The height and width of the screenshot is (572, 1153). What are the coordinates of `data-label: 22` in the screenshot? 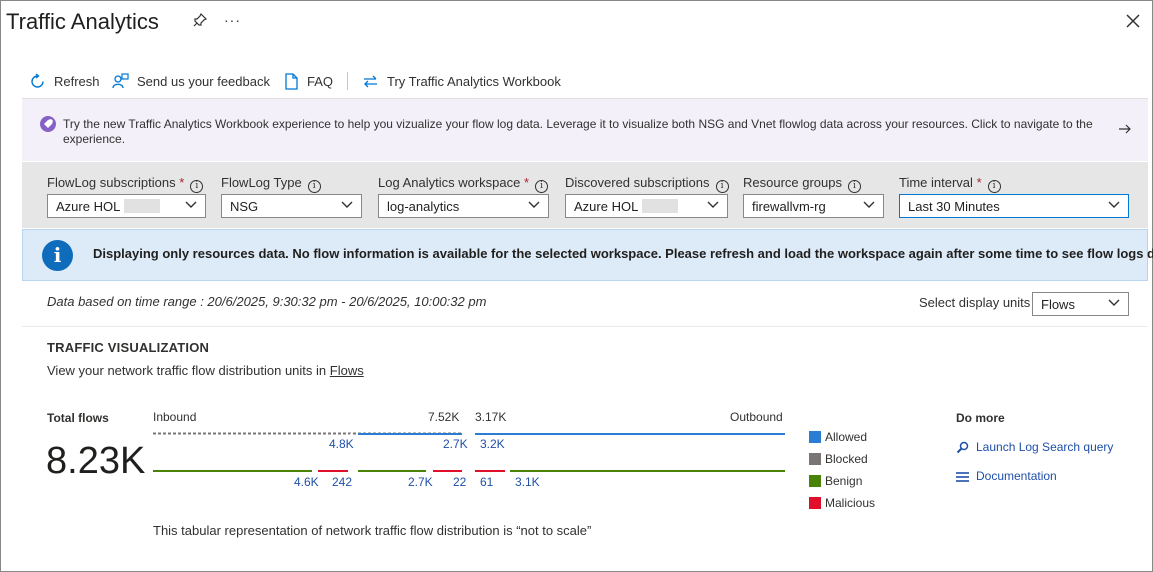 It's located at (460, 482).